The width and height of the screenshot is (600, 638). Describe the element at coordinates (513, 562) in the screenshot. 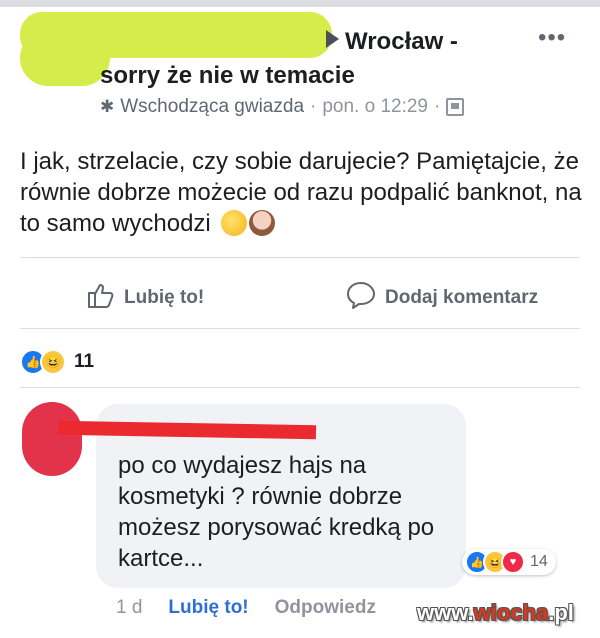

I see `love-reaction-icon: ♥` at that location.